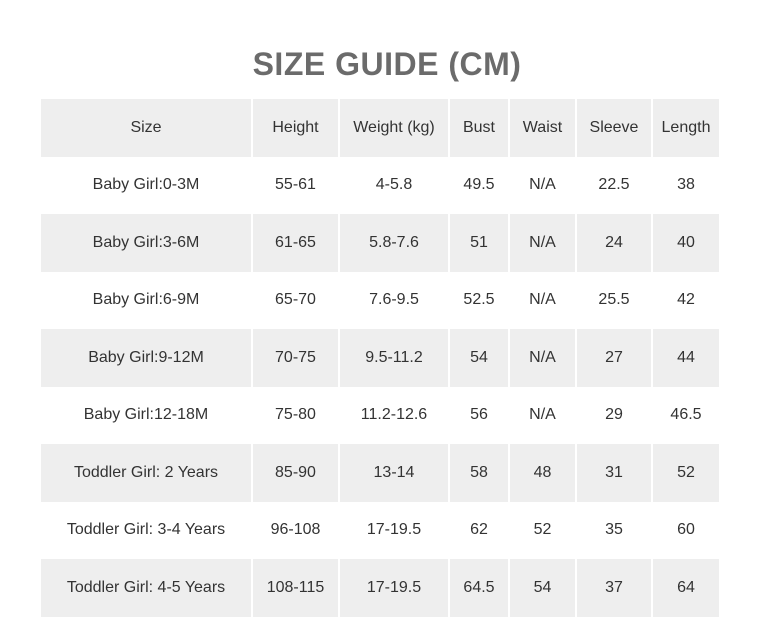  Describe the element at coordinates (479, 243) in the screenshot. I see `cell-bust: 51` at that location.